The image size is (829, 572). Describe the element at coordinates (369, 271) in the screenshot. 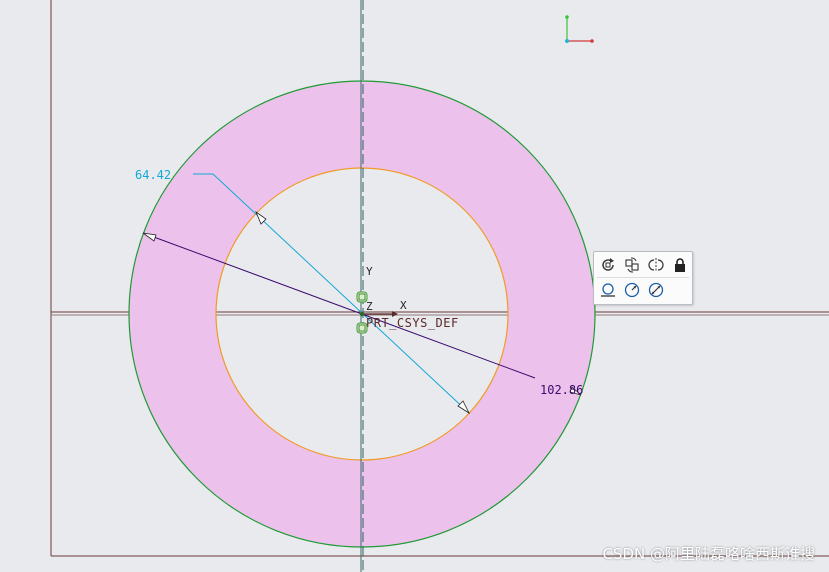

I see `axis-y-label: Y` at that location.